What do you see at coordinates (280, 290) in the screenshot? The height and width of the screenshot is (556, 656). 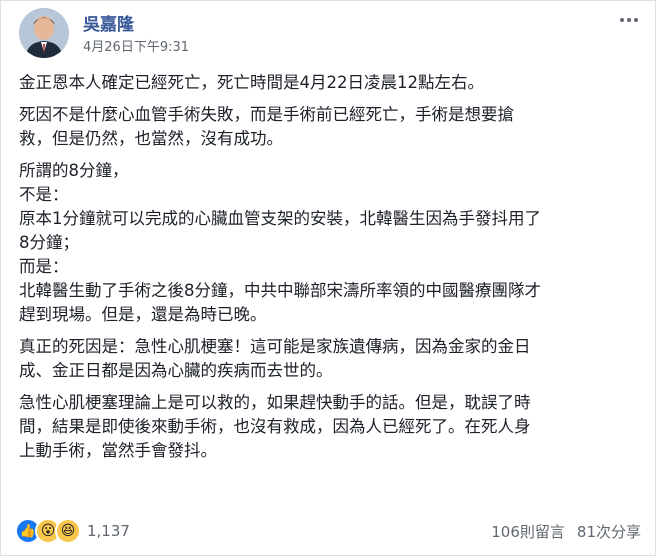 I see `post-text-line: 北韓醫生動了手術之後8分鐘，中共中聯部宋濤所率領的中國醫療團隊才` at bounding box center [280, 290].